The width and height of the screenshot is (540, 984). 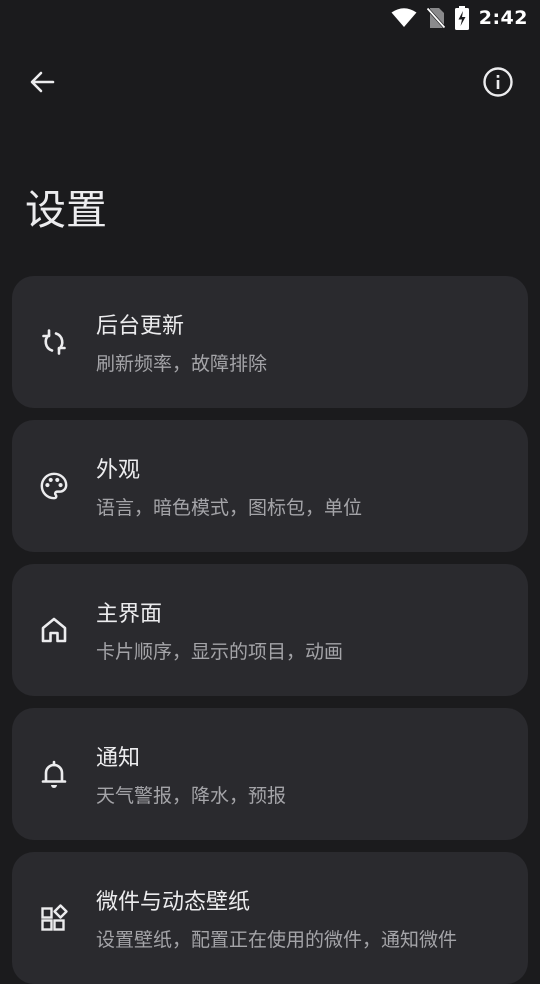 I want to click on settings-item-subtitle: 卡片顺序，显示的项目，动画, so click(x=220, y=652).